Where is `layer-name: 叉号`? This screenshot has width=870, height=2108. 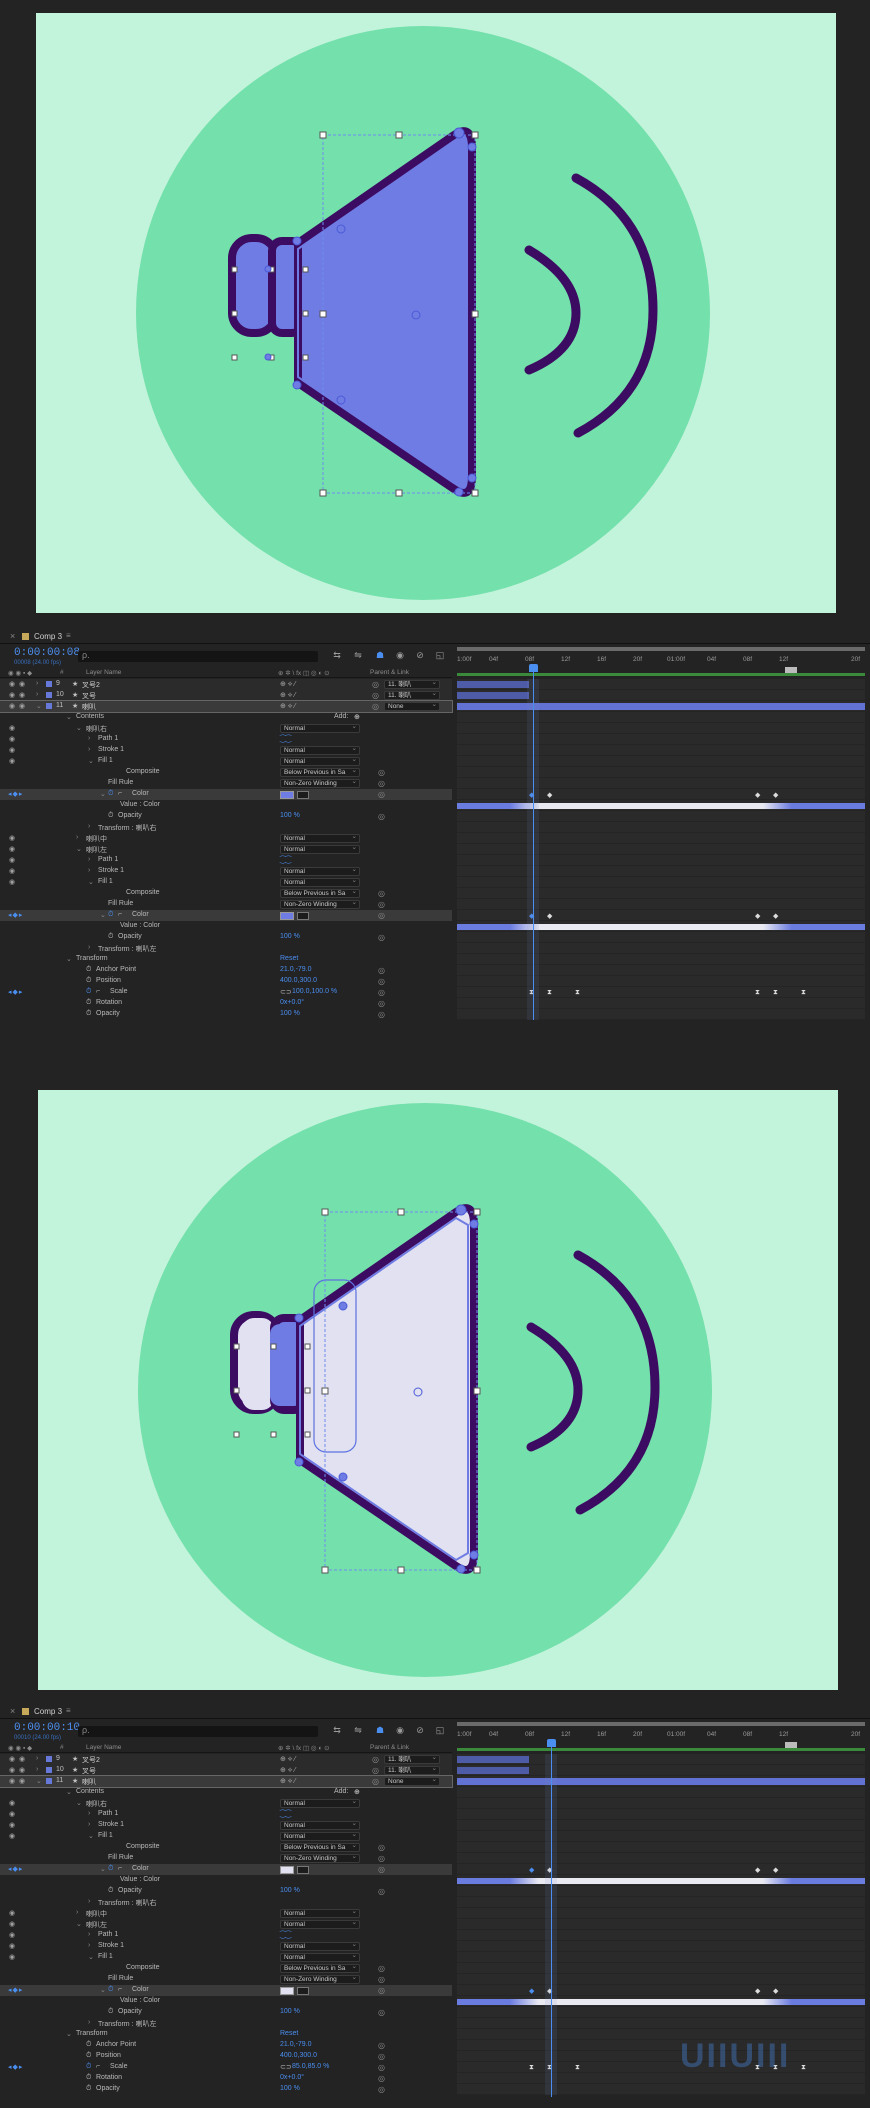 layer-name: 叉号 is located at coordinates (89, 696).